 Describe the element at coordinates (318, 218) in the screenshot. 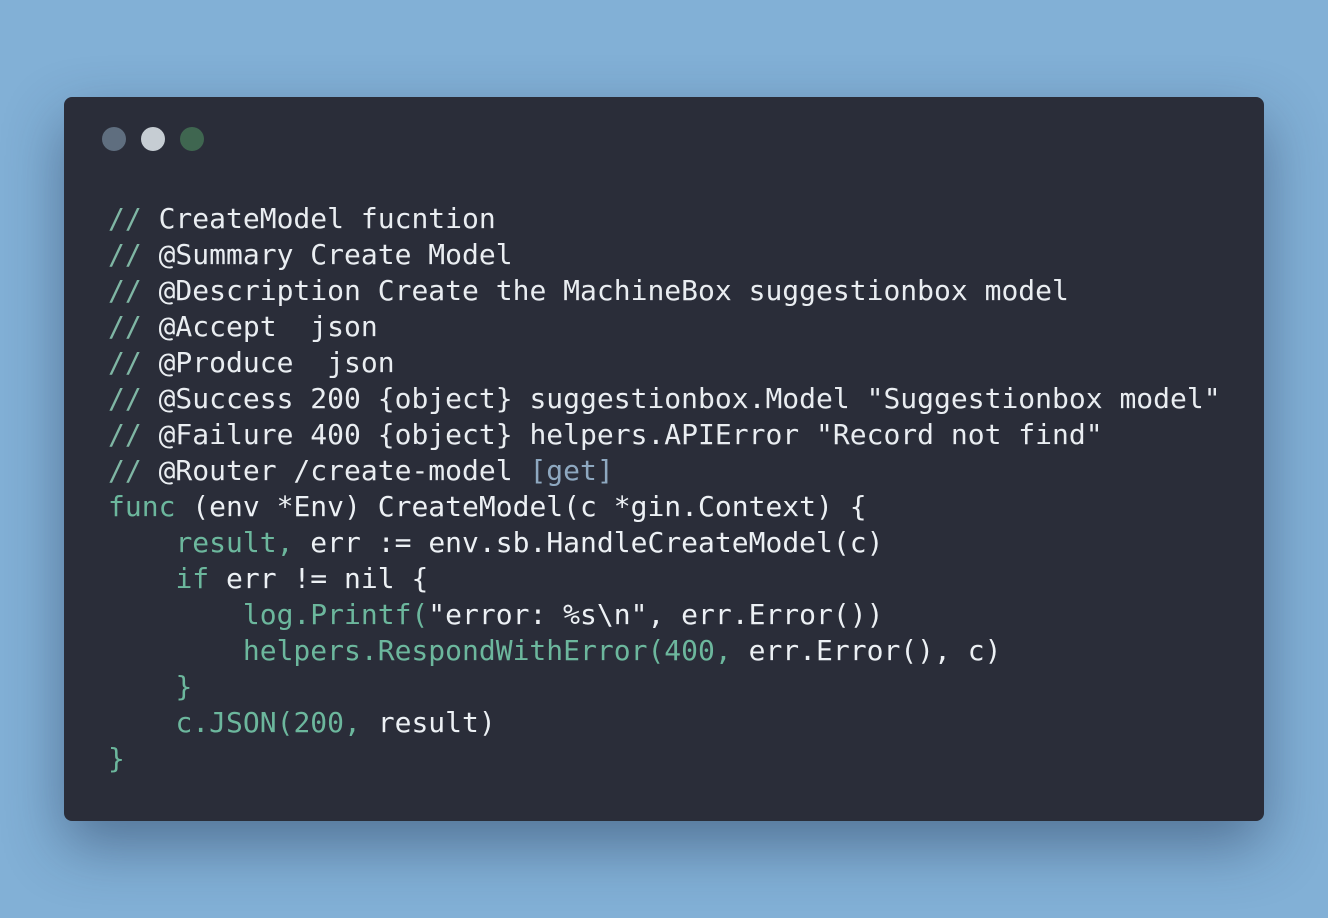

I see `comment-text: CreateModel fucntion` at that location.